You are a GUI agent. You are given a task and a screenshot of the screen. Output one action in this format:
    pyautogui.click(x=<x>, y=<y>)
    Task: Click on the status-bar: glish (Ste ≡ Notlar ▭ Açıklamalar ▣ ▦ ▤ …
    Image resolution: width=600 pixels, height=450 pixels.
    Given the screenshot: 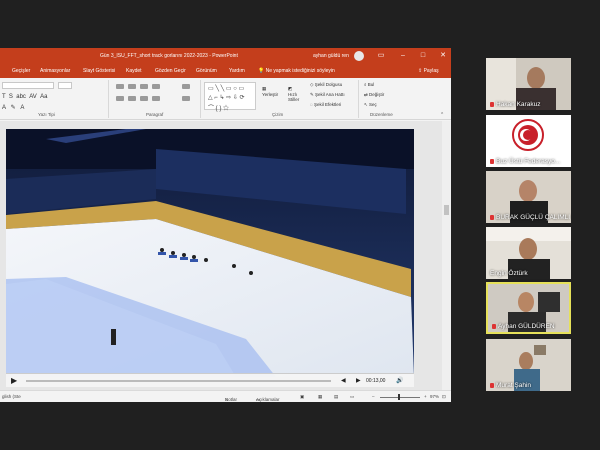 What is the action you would take?
    pyautogui.click(x=225, y=396)
    